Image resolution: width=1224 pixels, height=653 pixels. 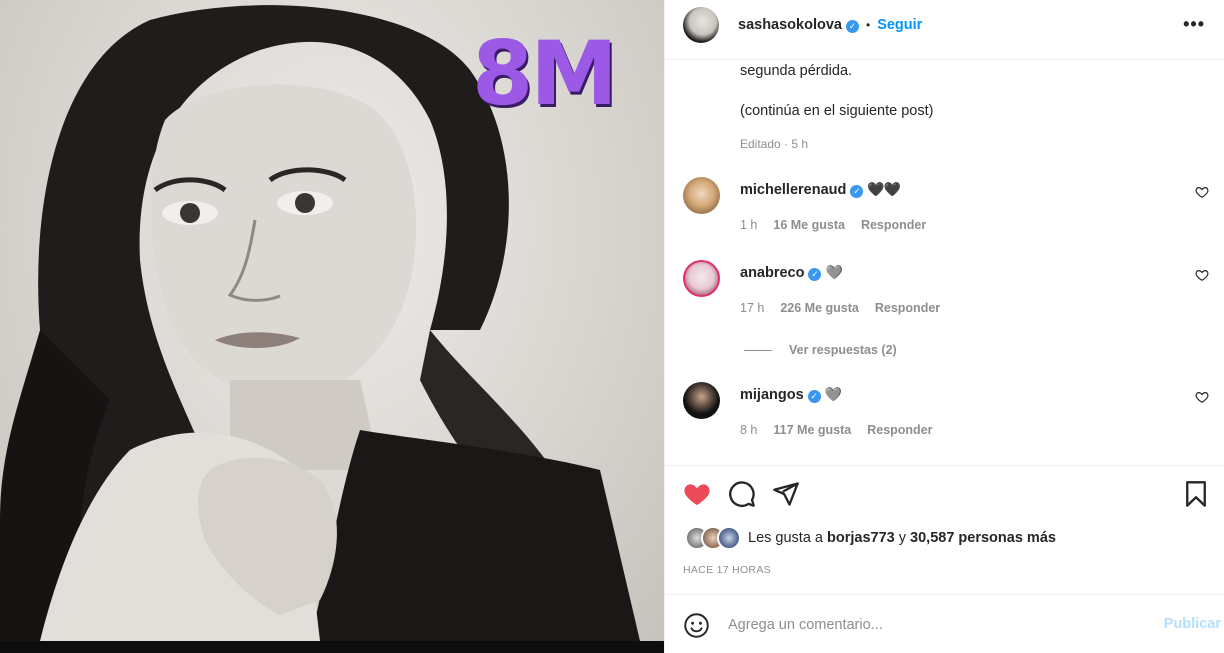 What do you see at coordinates (758, 350) in the screenshot?
I see `replies-line` at bounding box center [758, 350].